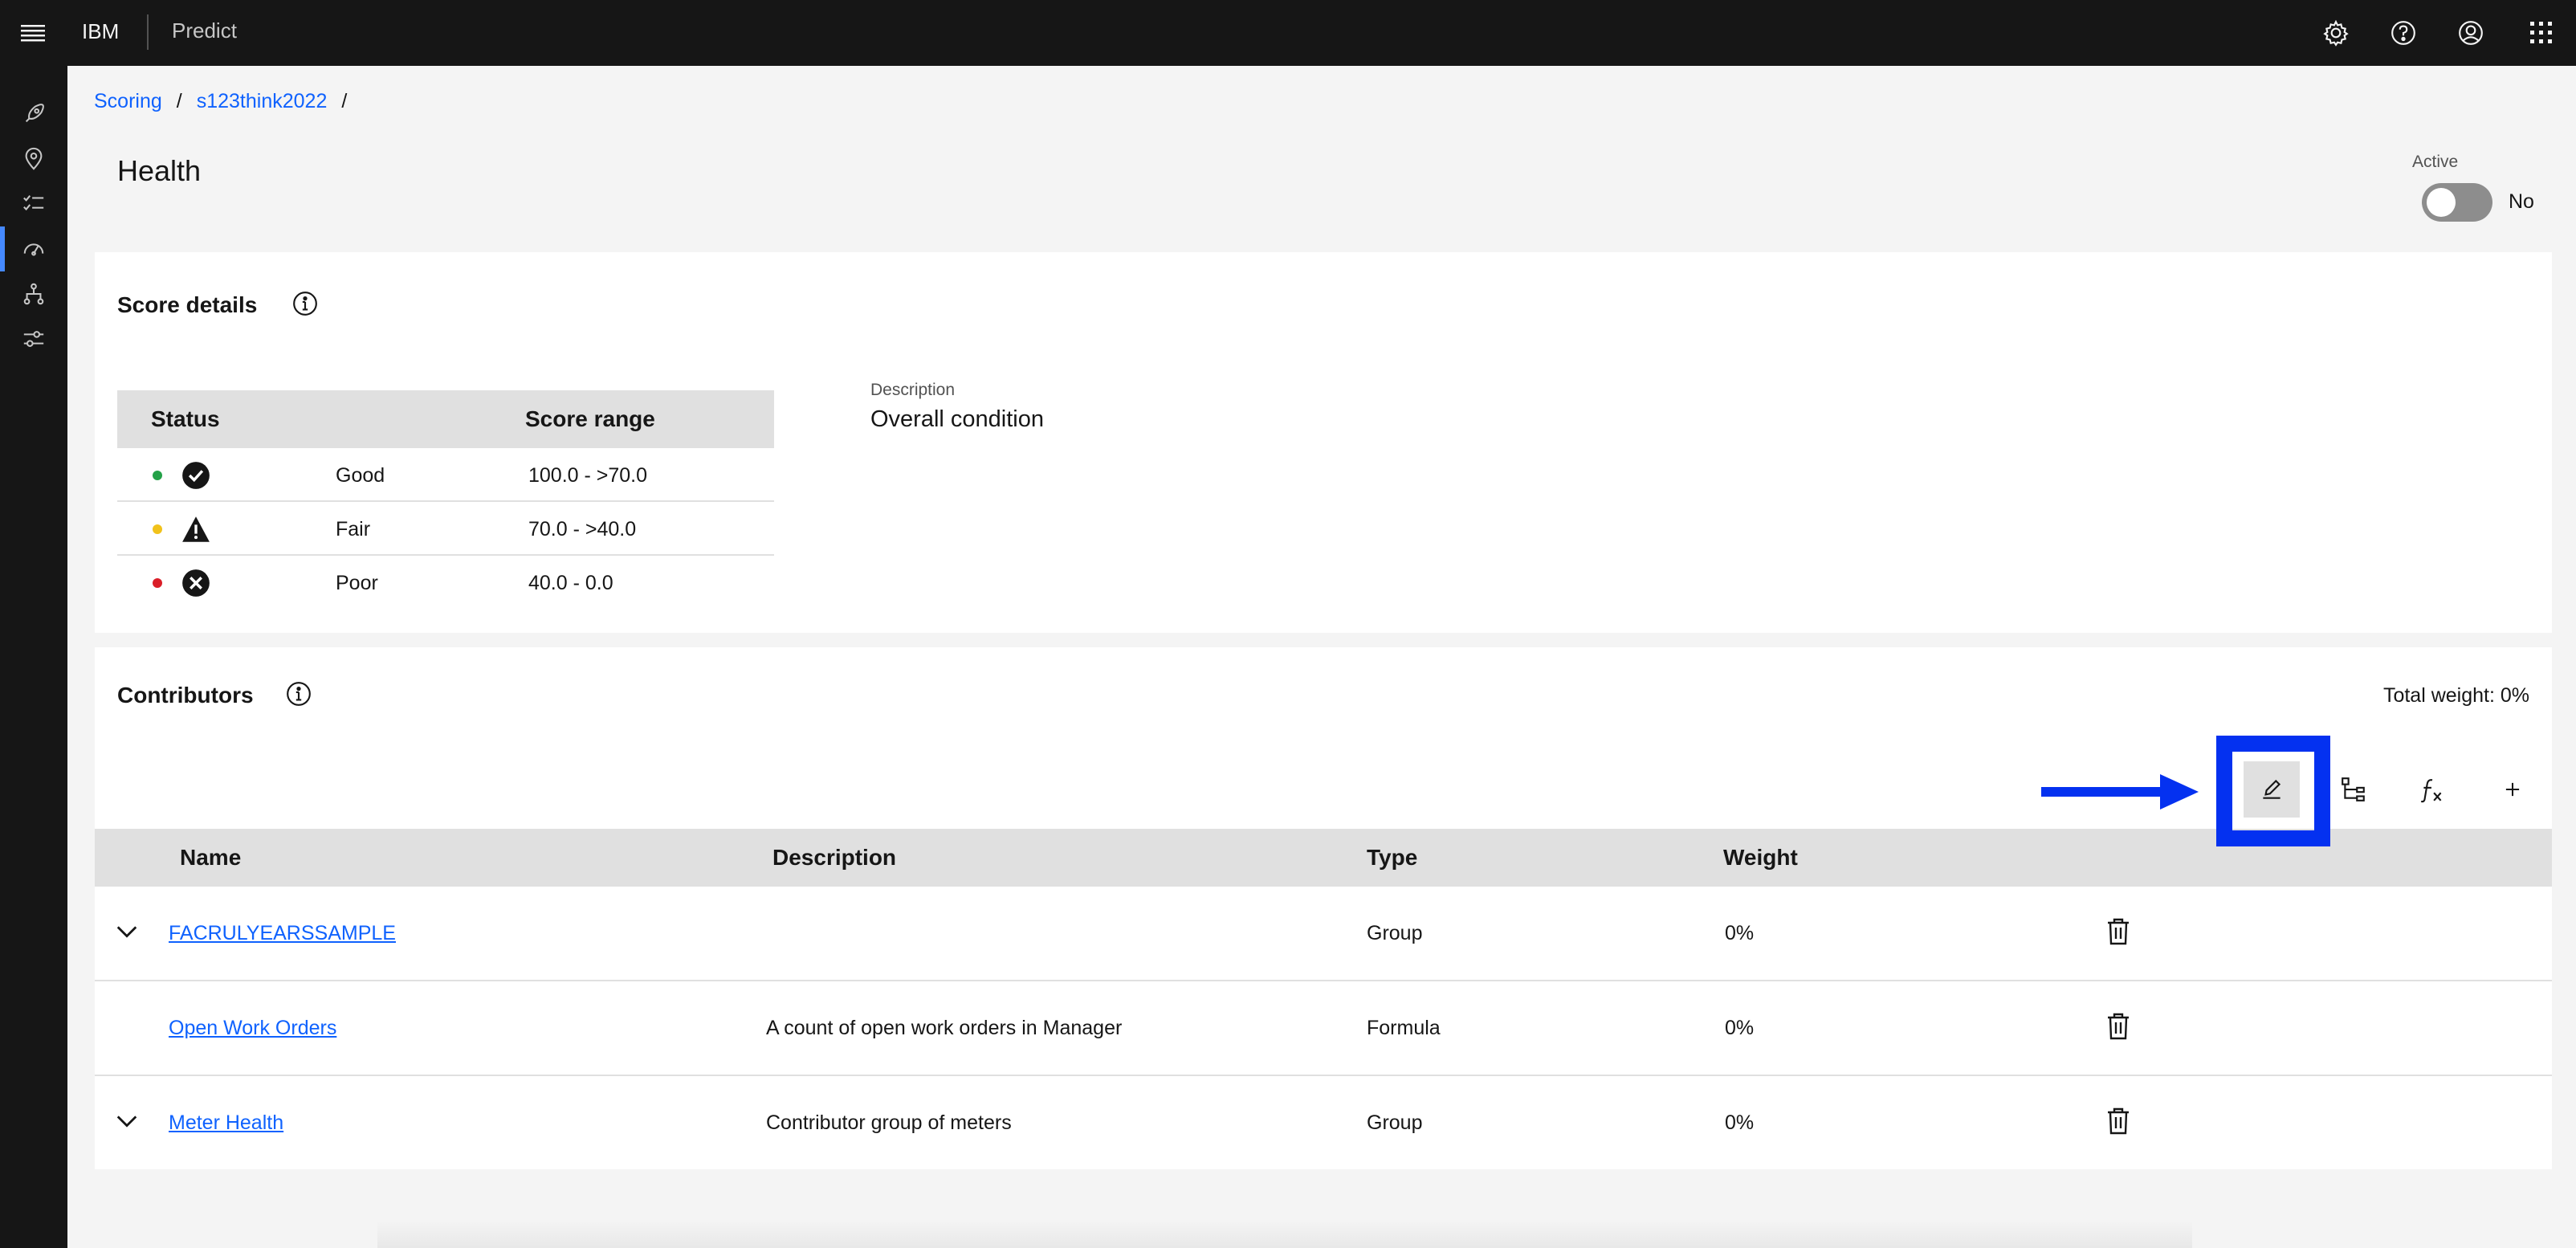  Describe the element at coordinates (2432, 789) in the screenshot. I see `function-icon` at that location.